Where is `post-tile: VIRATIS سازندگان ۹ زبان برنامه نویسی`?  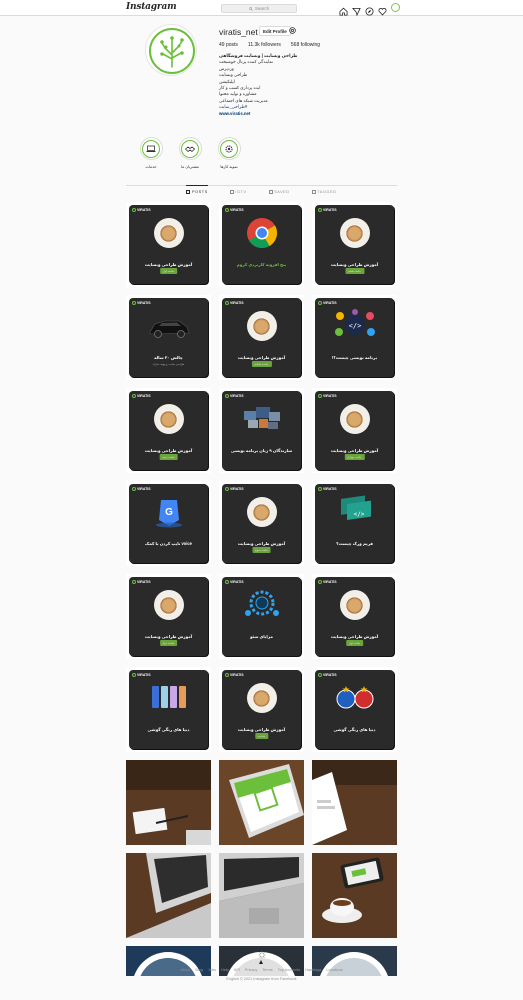 post-tile: VIRATIS سازندگان ۹ زبان برنامه نویسی is located at coordinates (261, 430).